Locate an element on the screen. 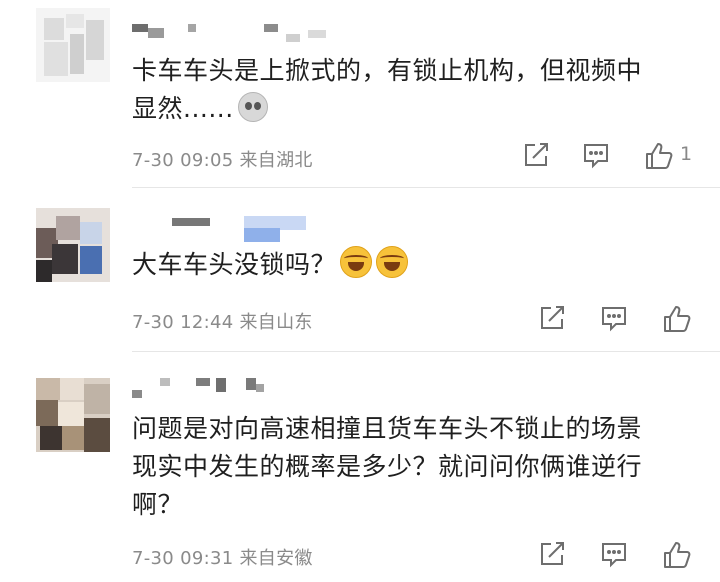 Image resolution: width=720 pixels, height=582 pixels. comment-text-line: 问题是对向高速相撞且货车车头不锁止的场景 is located at coordinates (387, 428).